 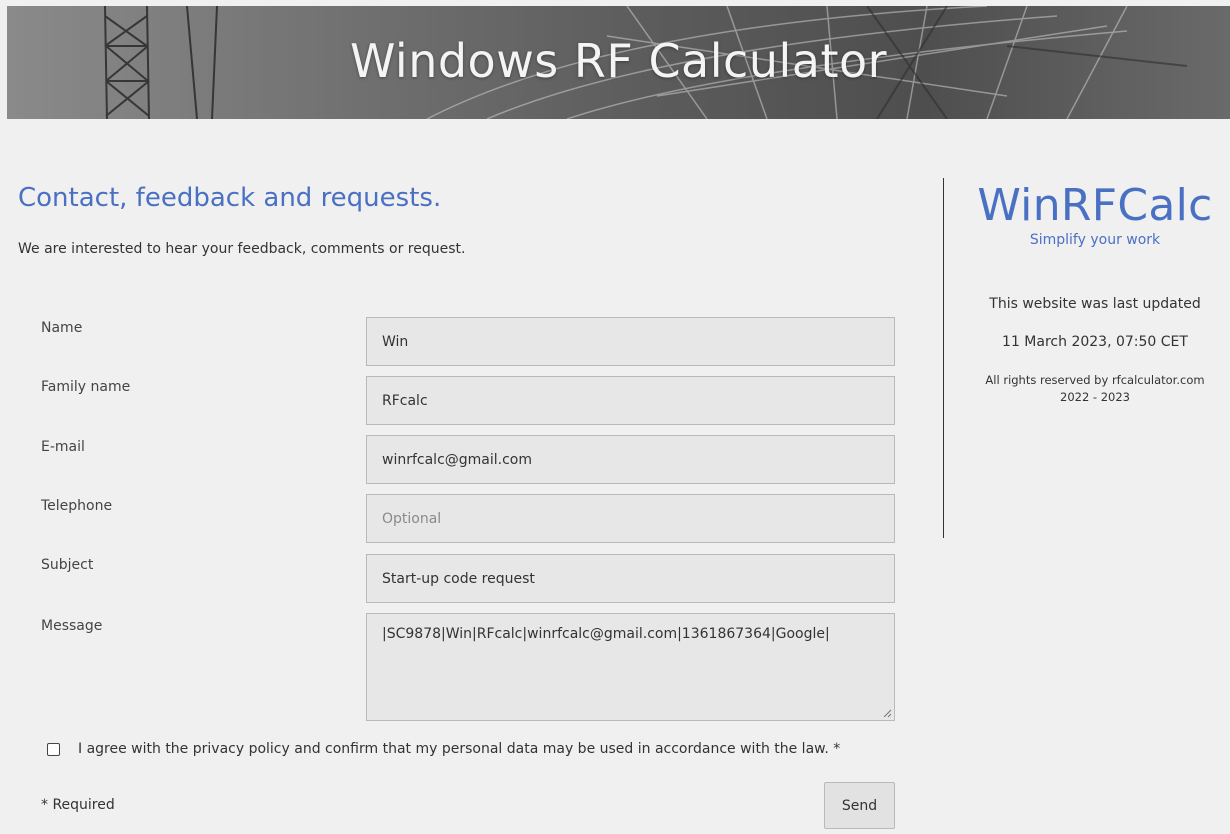 I want to click on email-label: E-mail, so click(x=63, y=447).